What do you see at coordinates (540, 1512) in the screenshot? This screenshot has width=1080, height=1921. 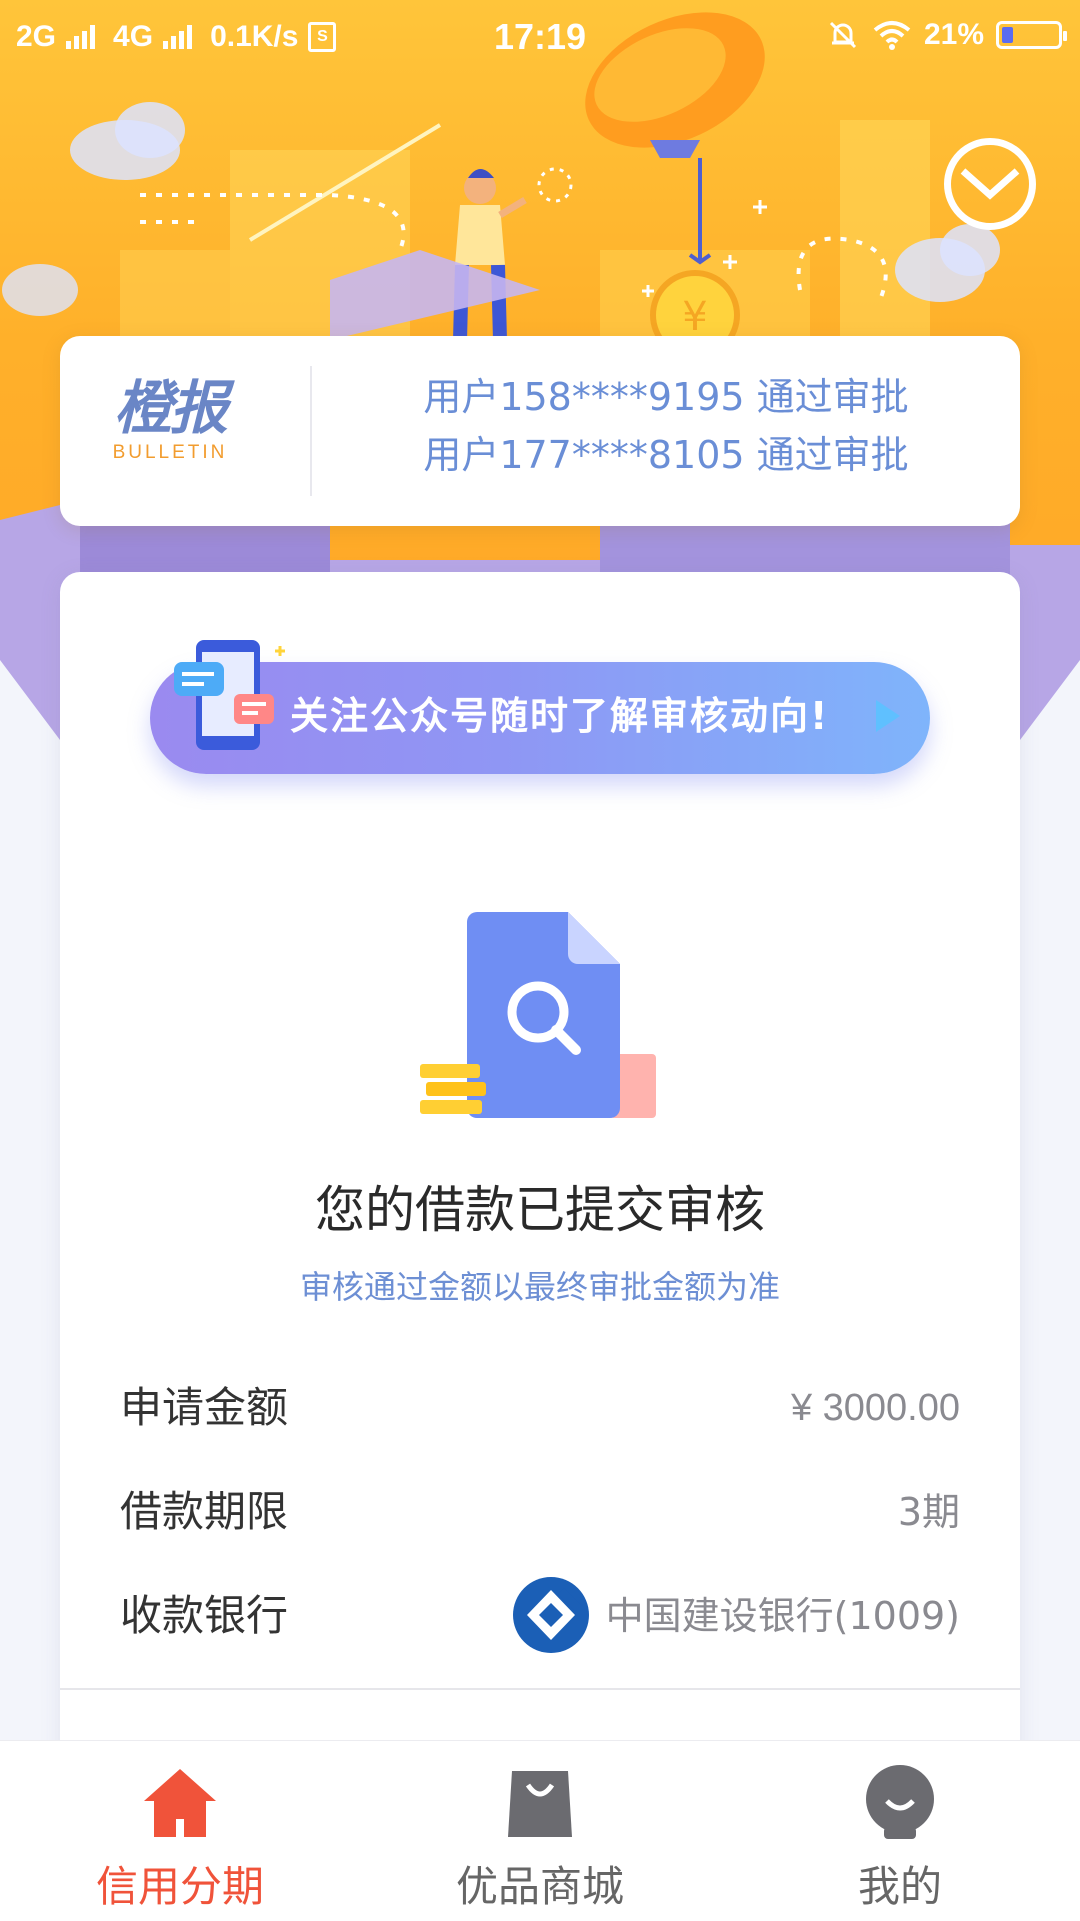 I see `detail-row-term: 借款期限 3期` at bounding box center [540, 1512].